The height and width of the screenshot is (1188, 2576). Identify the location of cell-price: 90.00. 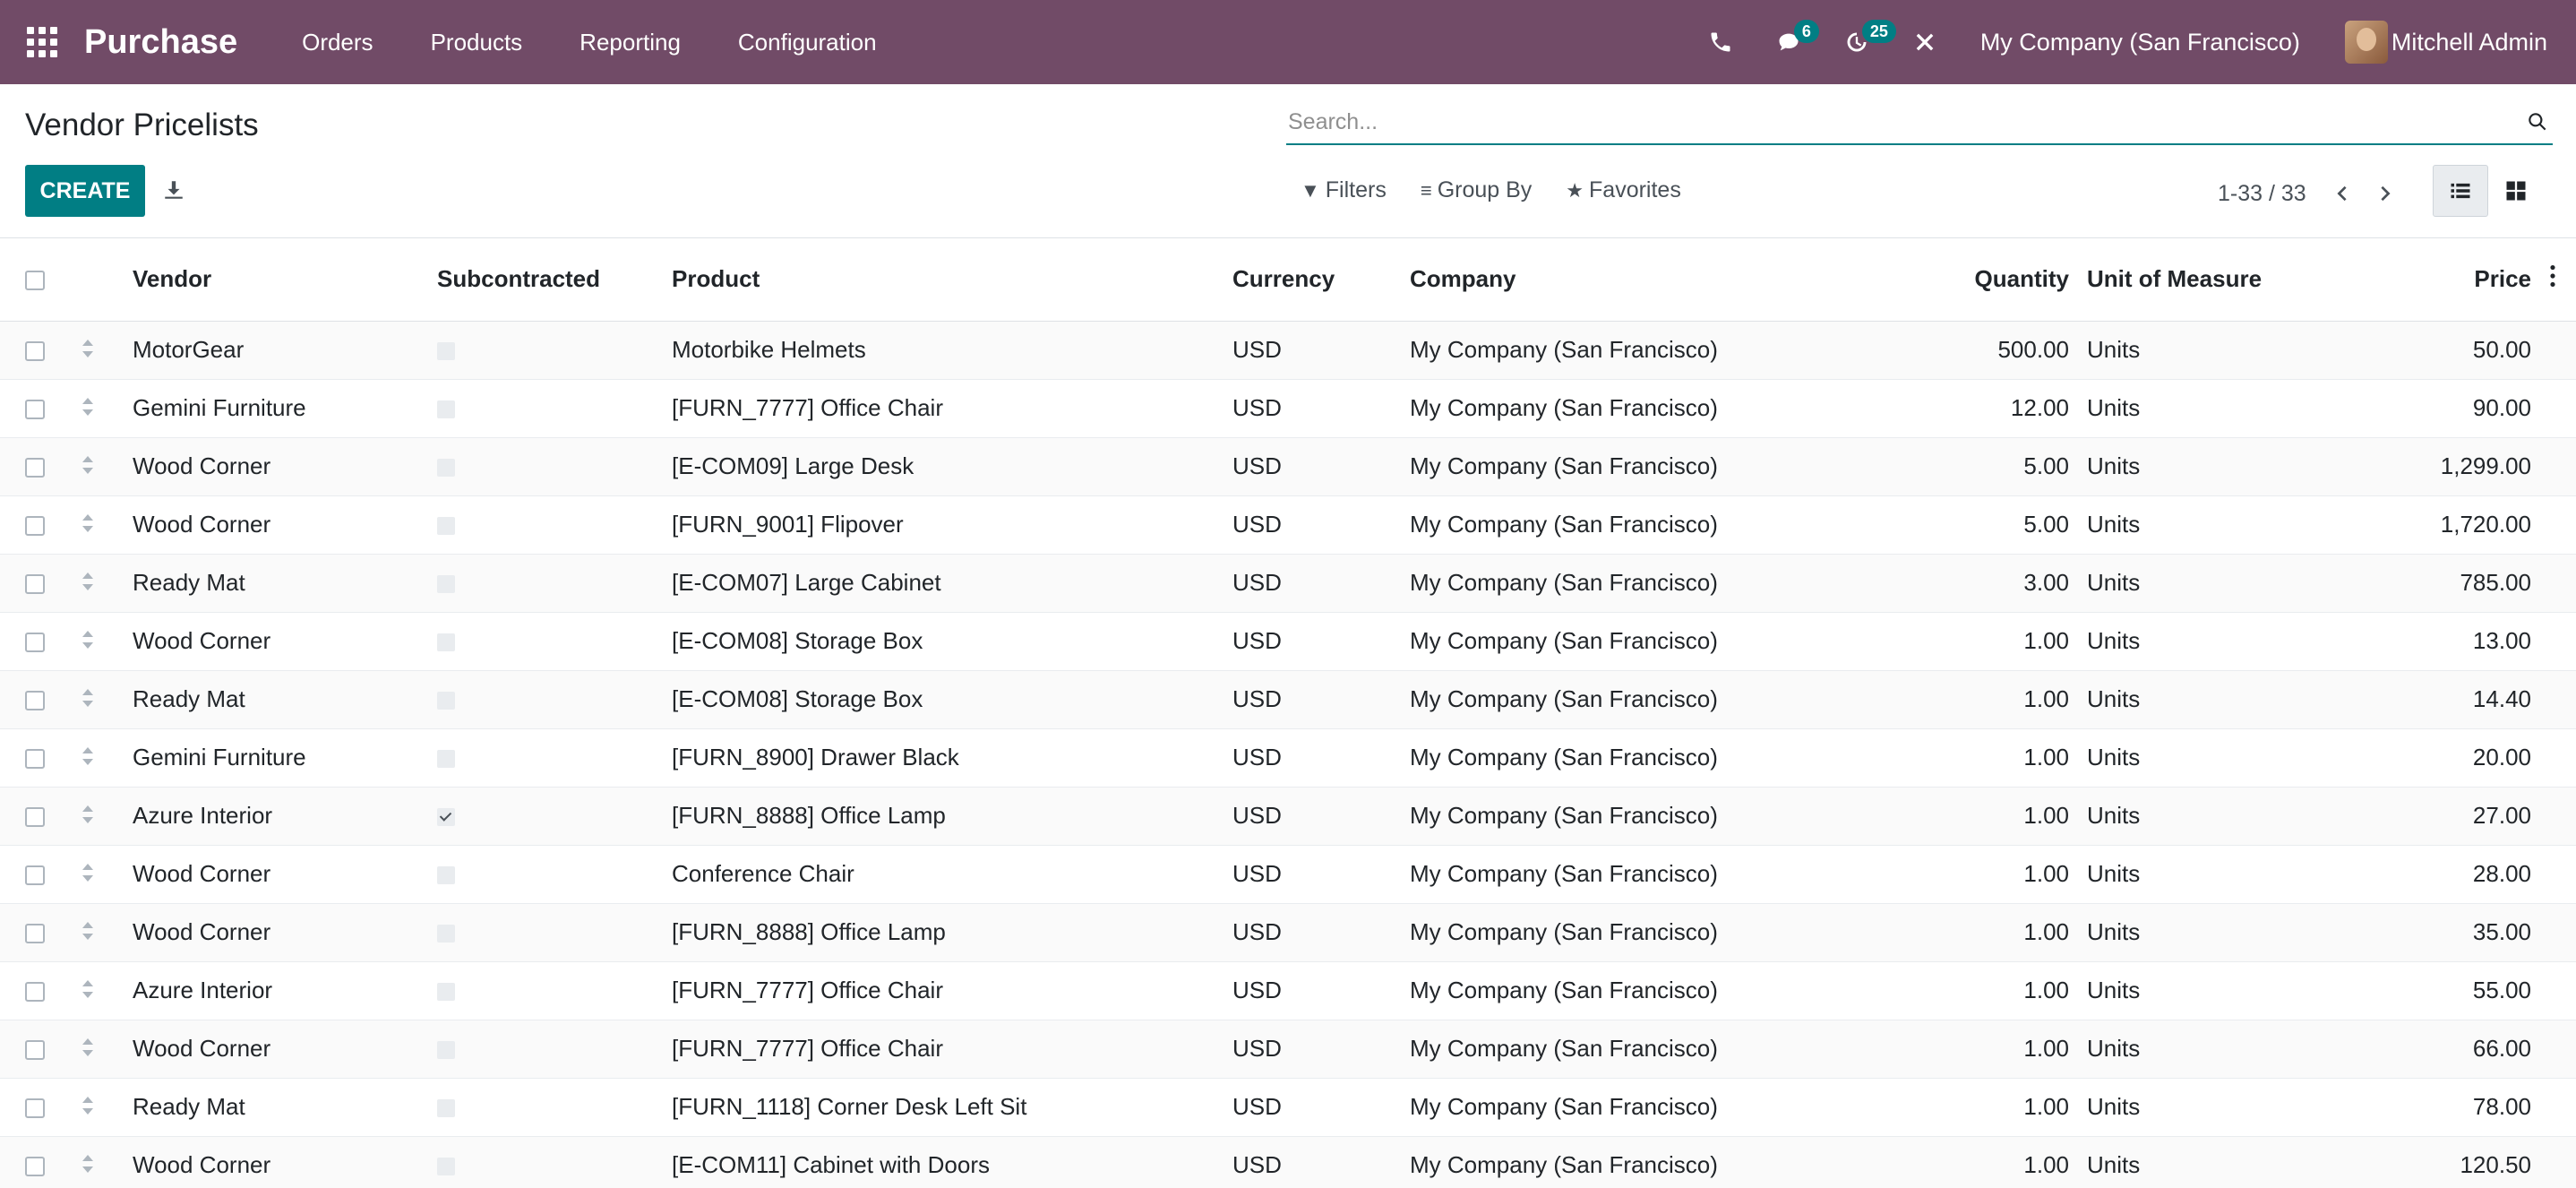
(2428, 408).